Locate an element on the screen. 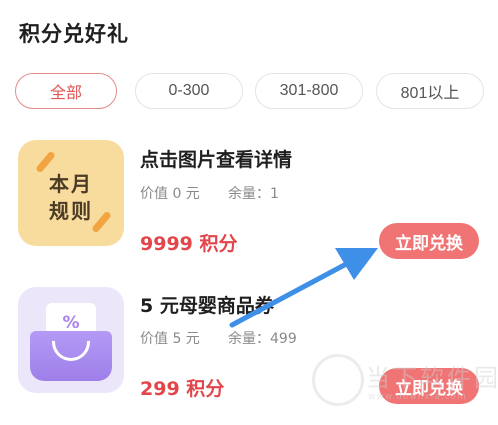 Image resolution: width=498 pixels, height=425 pixels. filter-chips: 全部 0-300 301-800 801以上 is located at coordinates (256, 91).